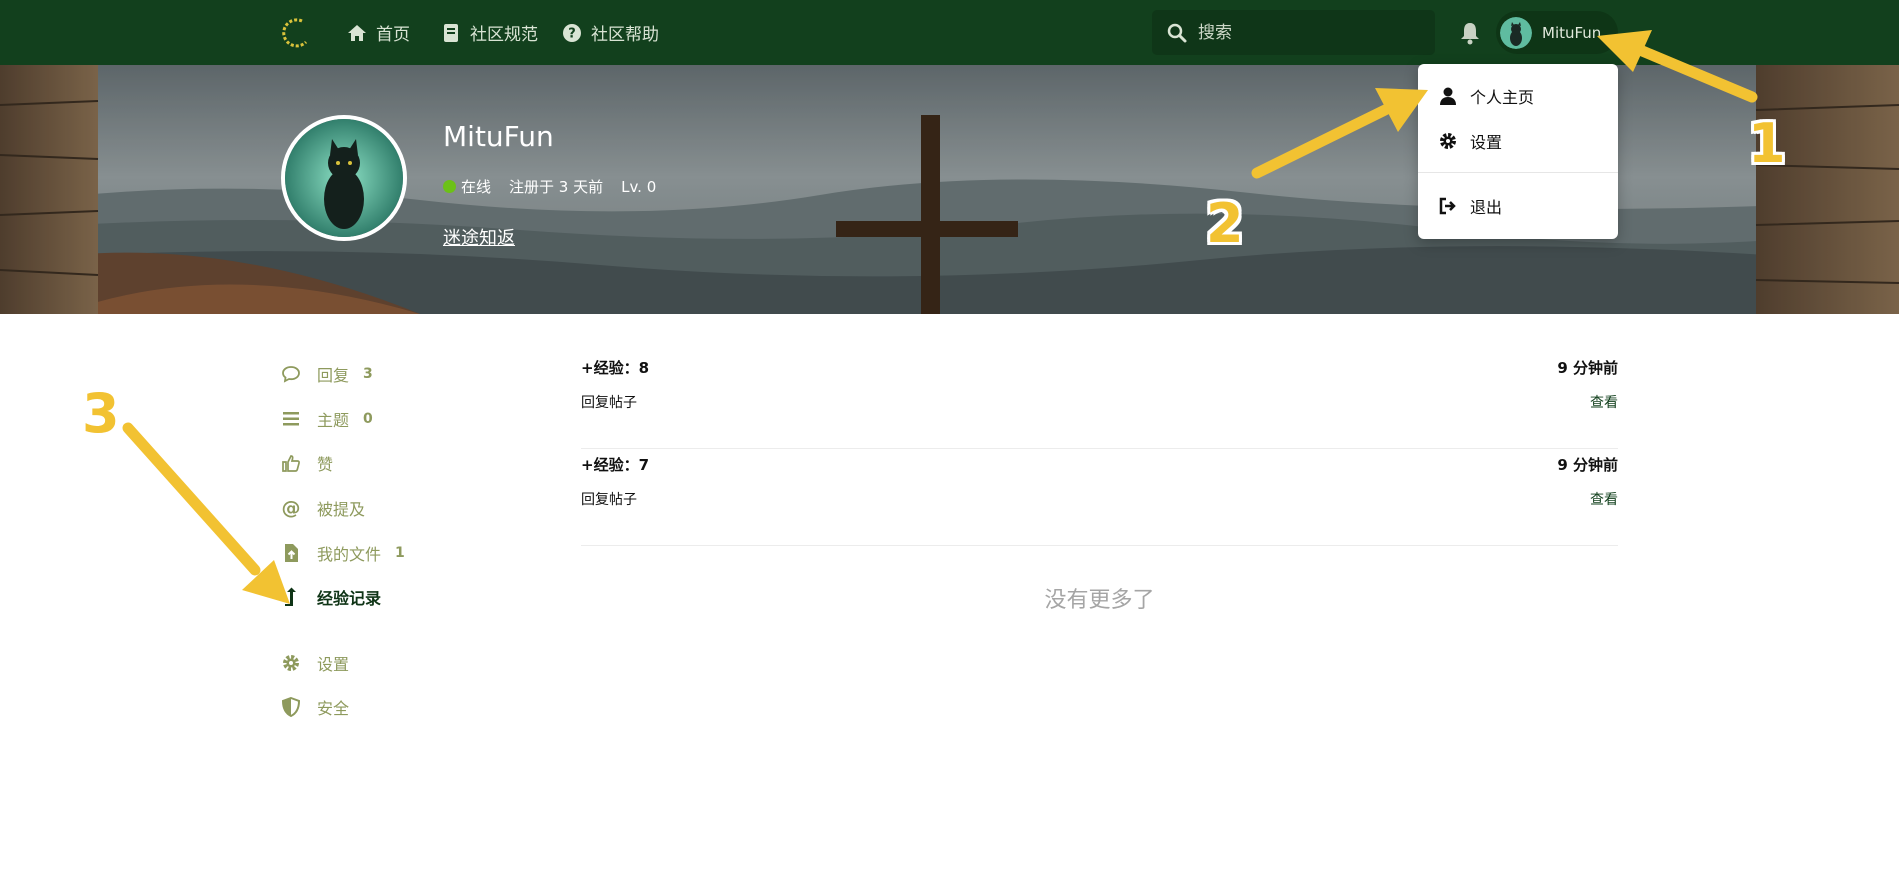 The width and height of the screenshot is (1899, 869). I want to click on nav-home: 首页, so click(378, 32).